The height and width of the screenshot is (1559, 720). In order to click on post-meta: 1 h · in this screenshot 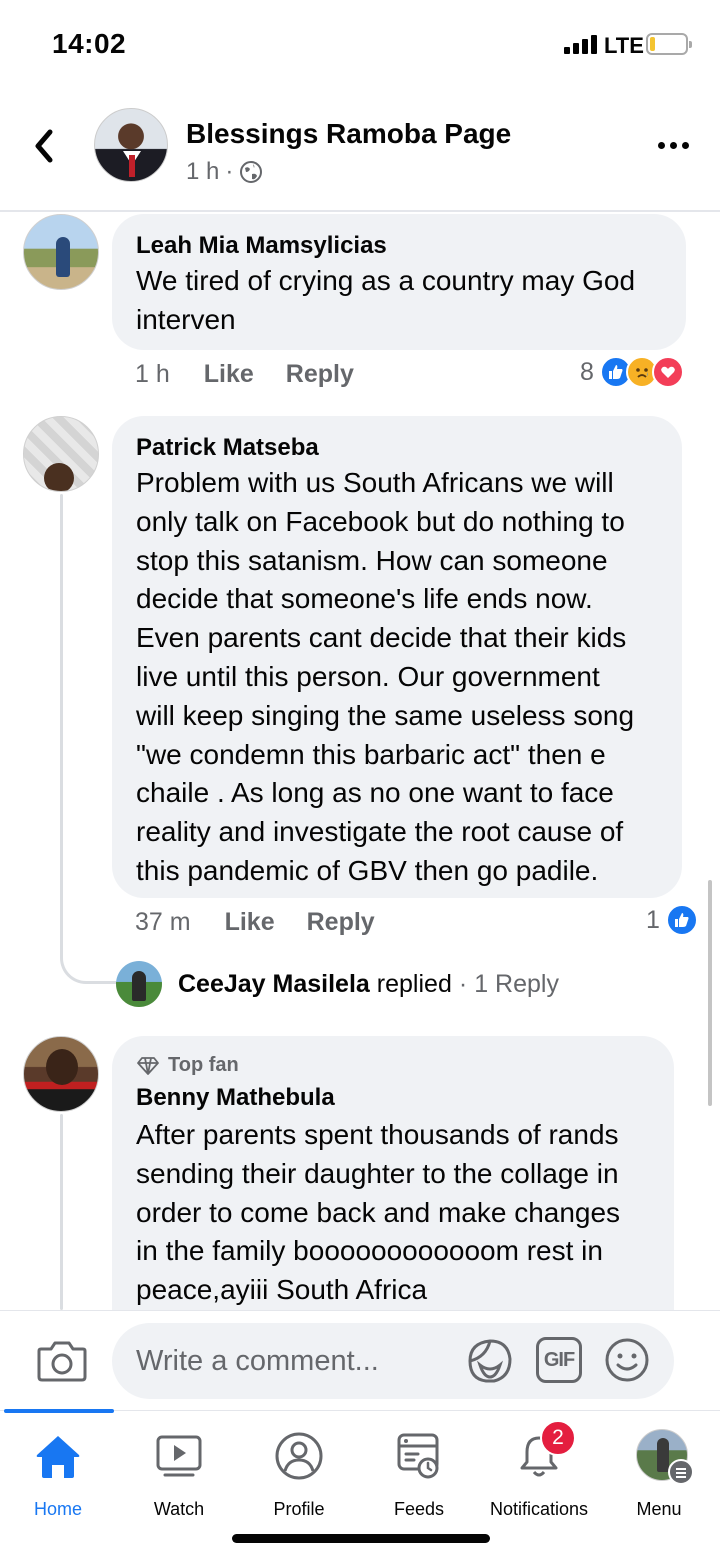, I will do `click(224, 172)`.